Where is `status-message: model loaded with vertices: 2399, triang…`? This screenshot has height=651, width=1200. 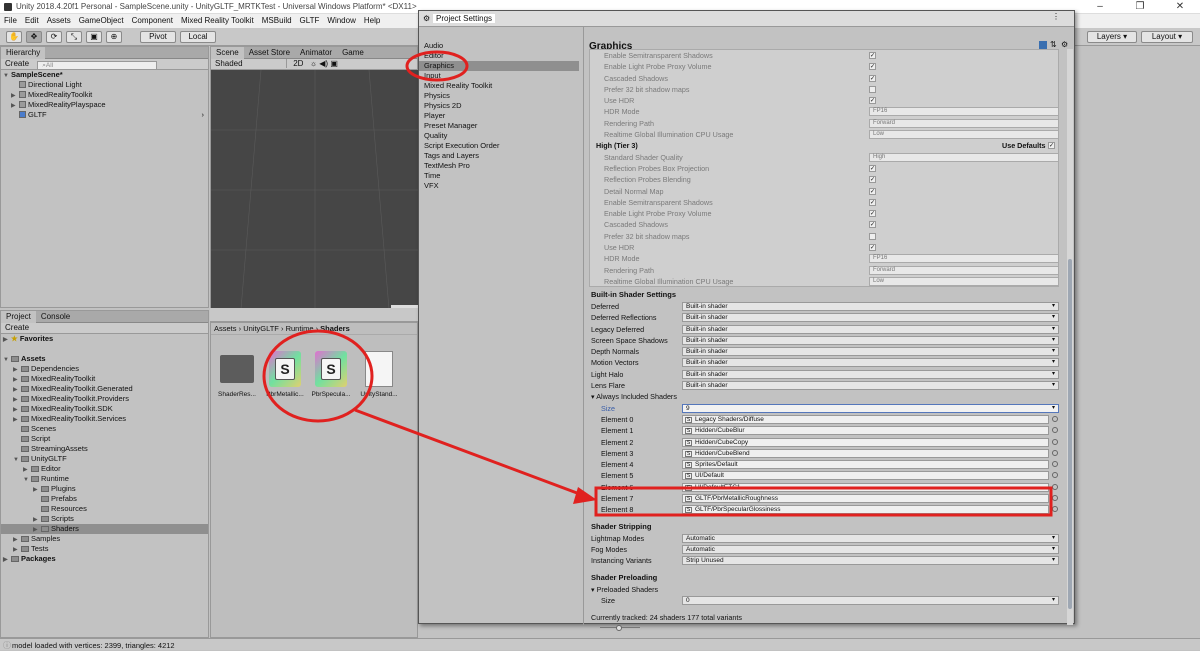 status-message: model loaded with vertices: 2399, triang… is located at coordinates (93, 645).